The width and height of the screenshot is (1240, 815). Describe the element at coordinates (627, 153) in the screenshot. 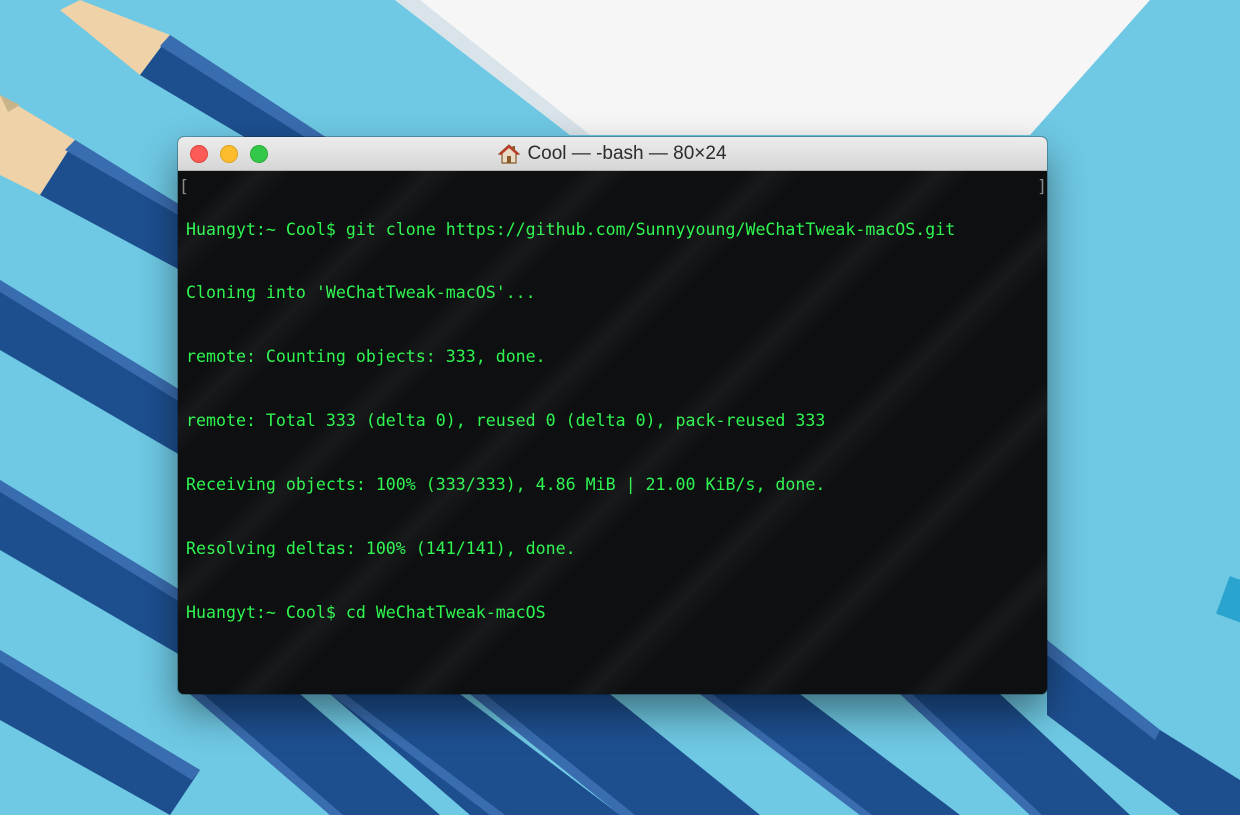

I see `window-title-text: Cool — -bash — 80×24` at that location.